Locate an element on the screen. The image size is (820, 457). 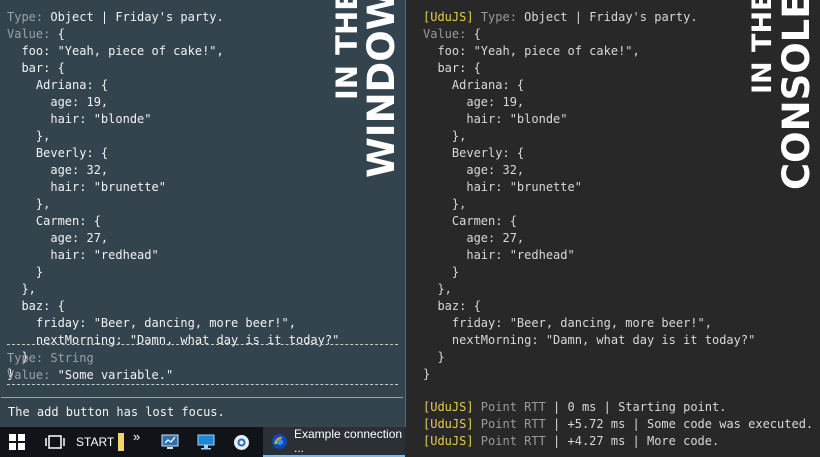
console-type-label: Type: is located at coordinates (498, 17).